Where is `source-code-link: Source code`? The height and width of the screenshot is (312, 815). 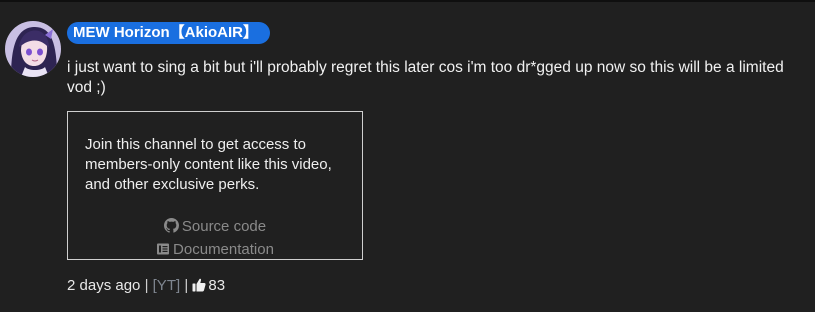
source-code-link: Source code is located at coordinates (215, 227).